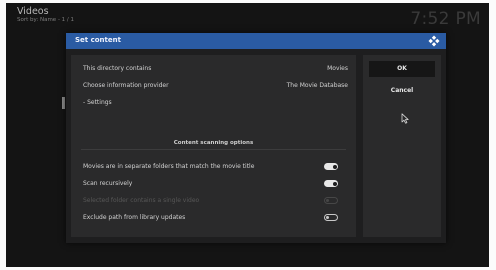  What do you see at coordinates (134, 217) in the screenshot?
I see `option-label: Exclude path from library updates` at bounding box center [134, 217].